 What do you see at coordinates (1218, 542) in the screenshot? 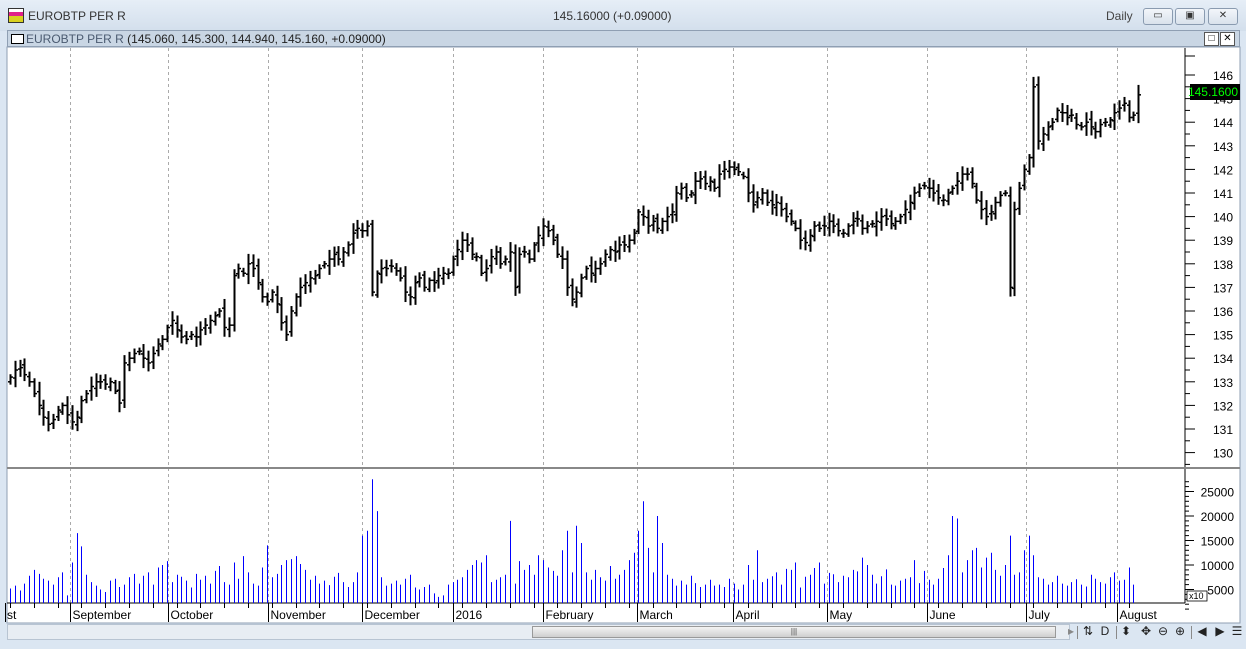
I see `volume-tick-label: 15000` at bounding box center [1218, 542].